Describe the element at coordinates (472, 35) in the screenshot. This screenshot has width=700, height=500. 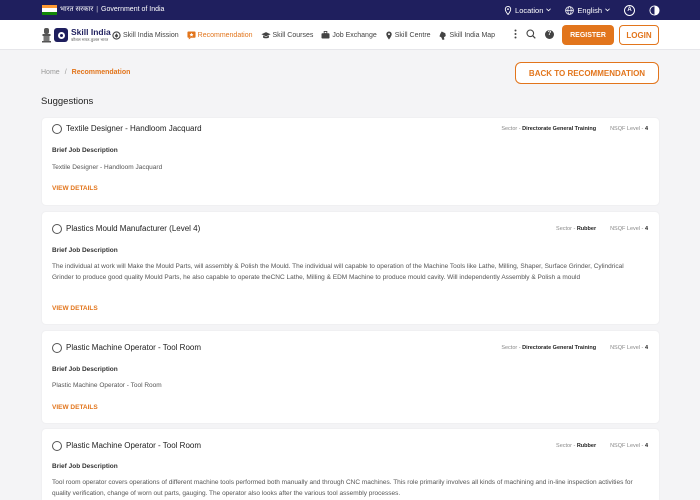
I see `nav-item-label: Skill India Map` at that location.